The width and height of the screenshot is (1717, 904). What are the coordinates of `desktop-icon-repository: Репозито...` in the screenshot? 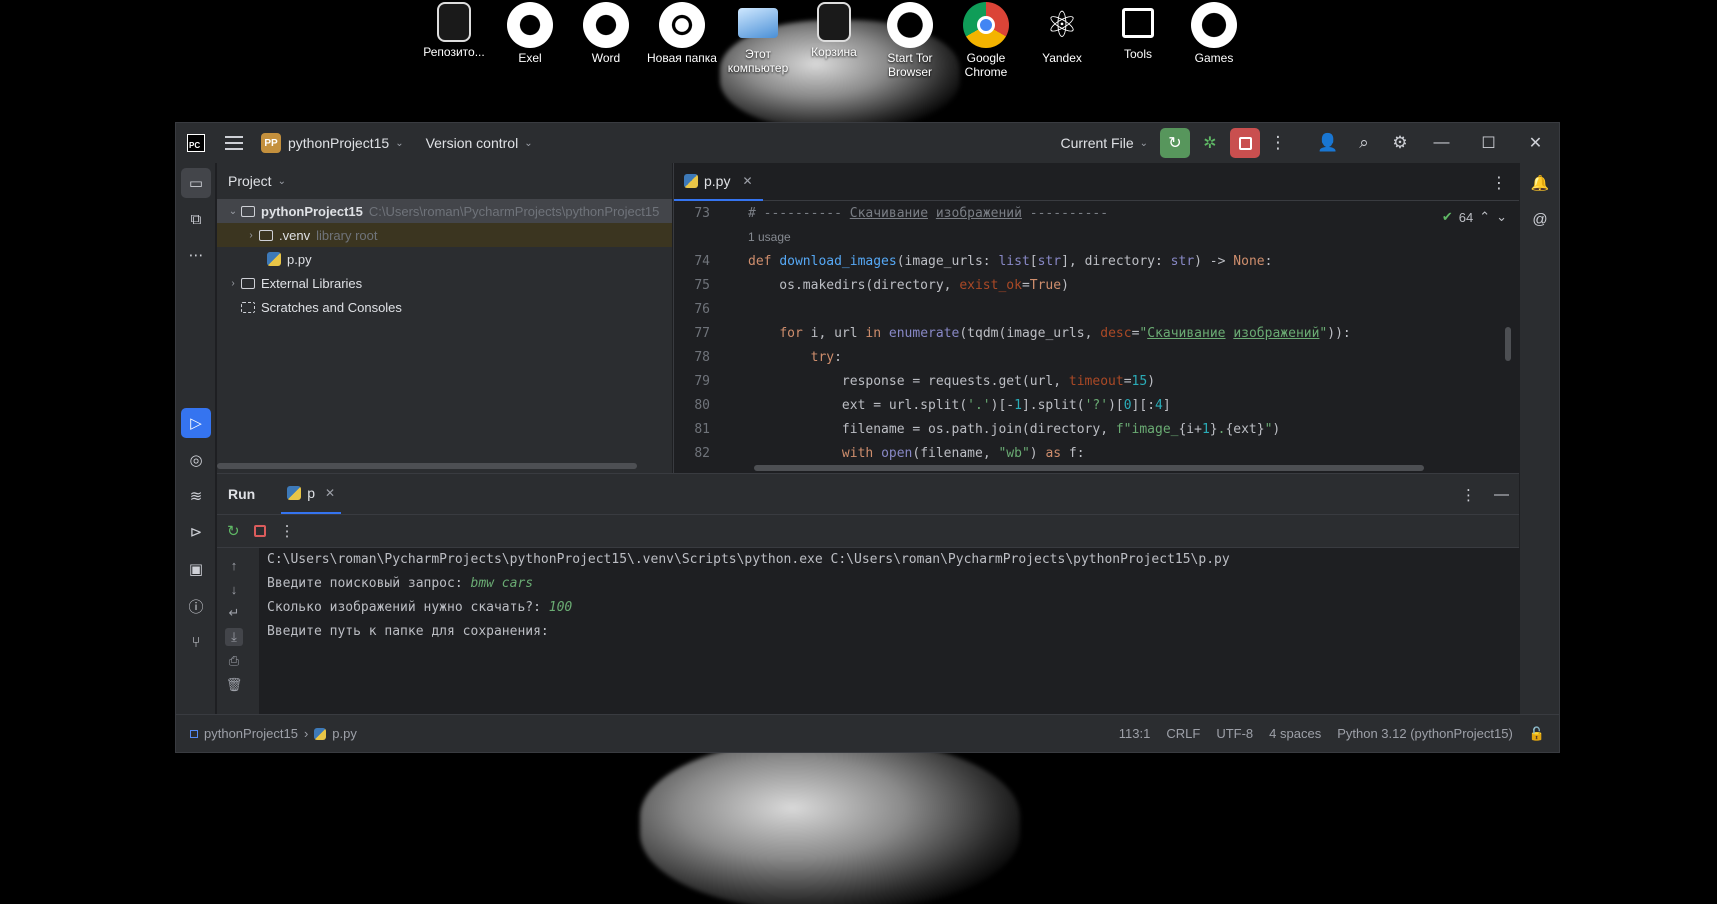 It's located at (454, 42).